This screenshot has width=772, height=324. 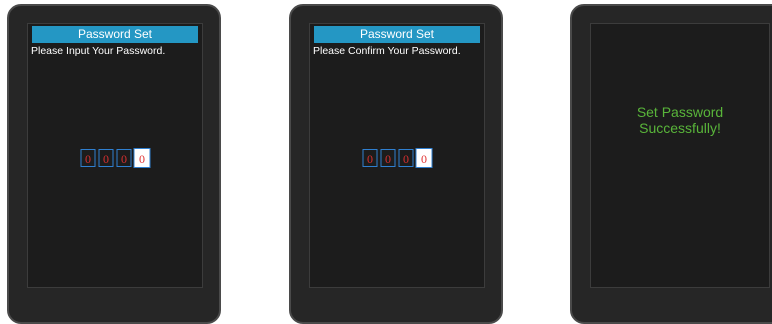 What do you see at coordinates (387, 51) in the screenshot?
I see `confirm-prompt: Please Confirm Your Password.` at bounding box center [387, 51].